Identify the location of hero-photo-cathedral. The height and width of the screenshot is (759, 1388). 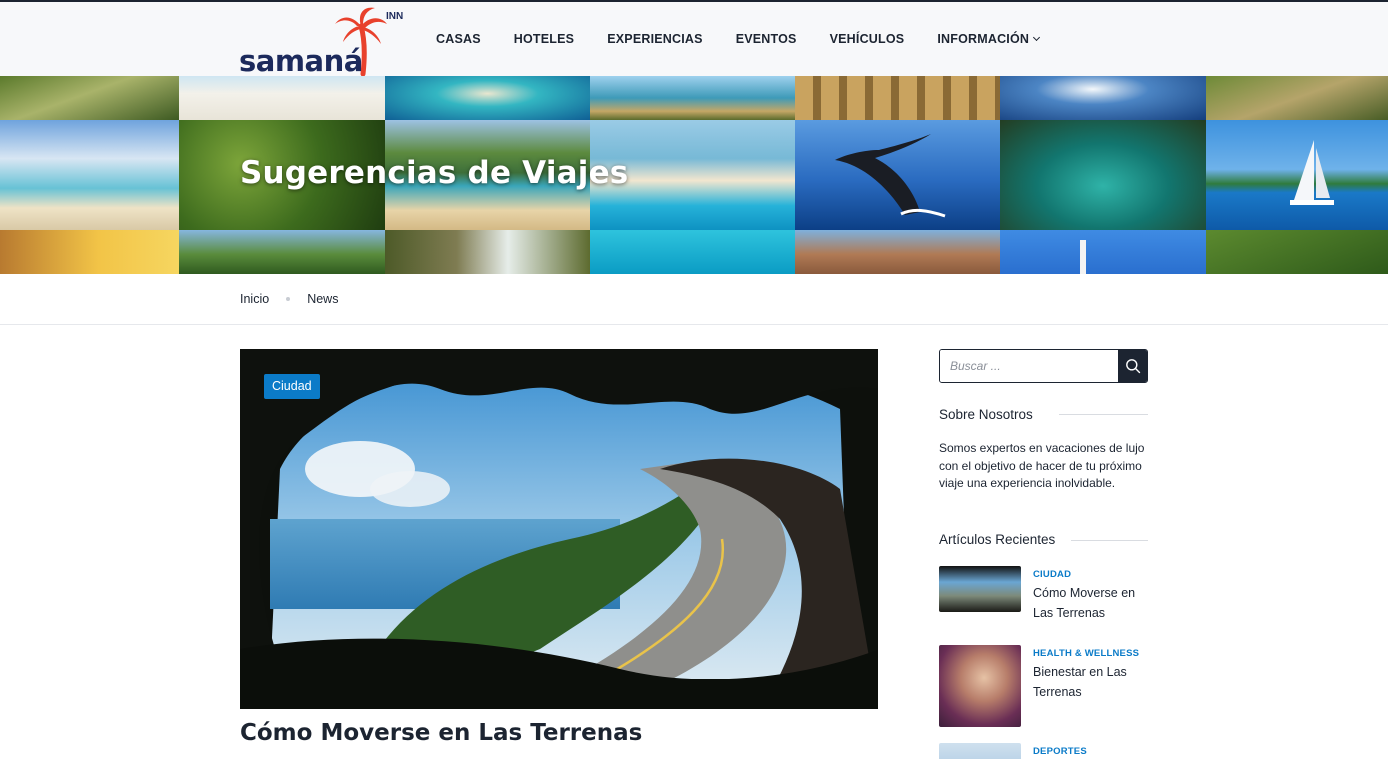
(897, 252).